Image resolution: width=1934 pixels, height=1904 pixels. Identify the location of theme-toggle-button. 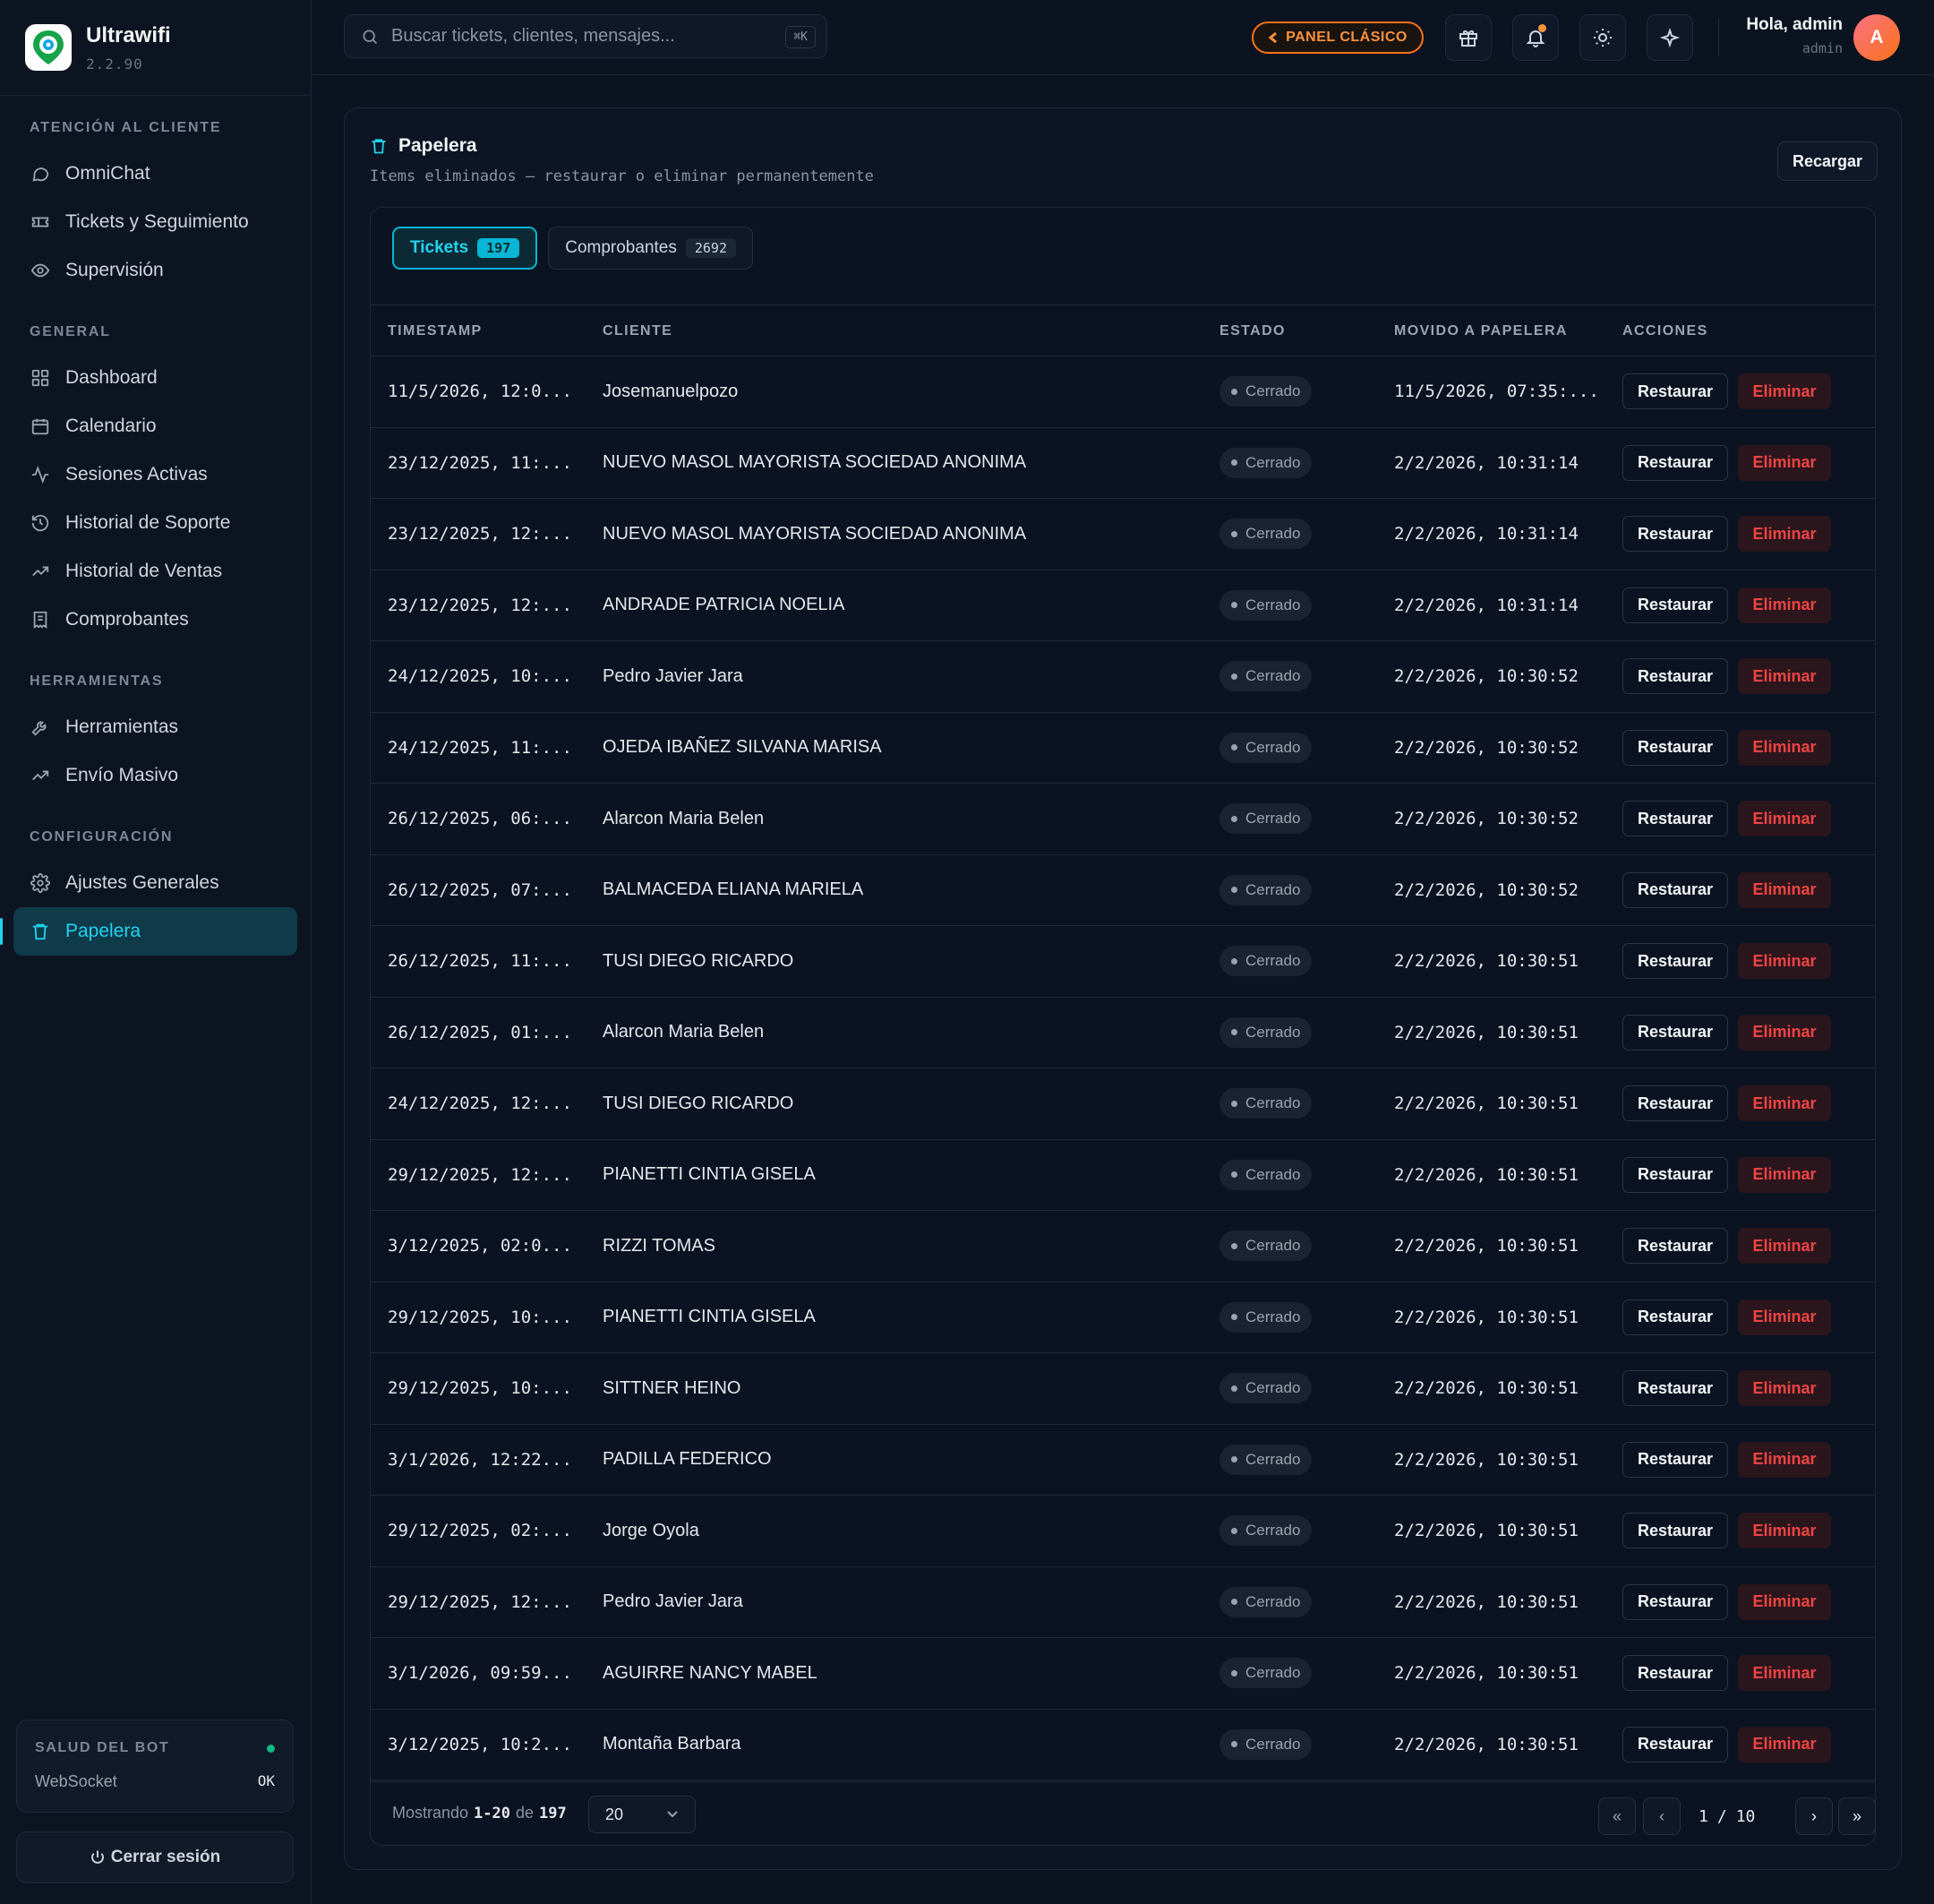
(1602, 37).